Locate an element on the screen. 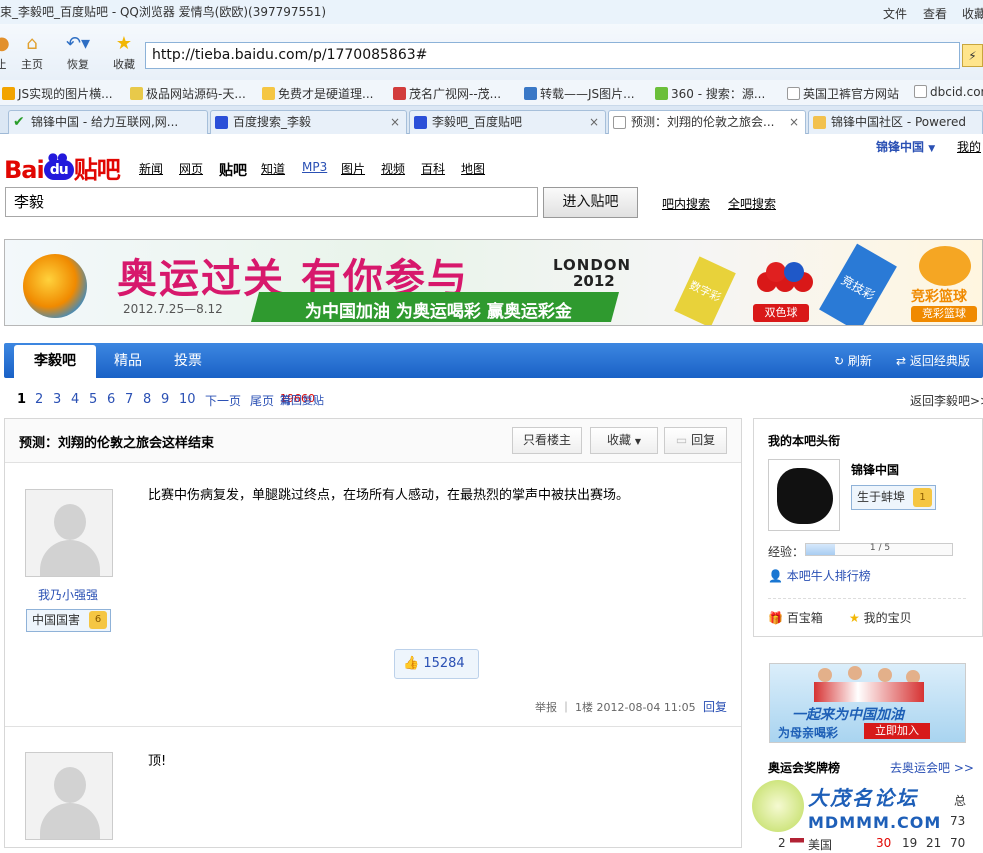  back-icon: ● is located at coordinates (5, 43).